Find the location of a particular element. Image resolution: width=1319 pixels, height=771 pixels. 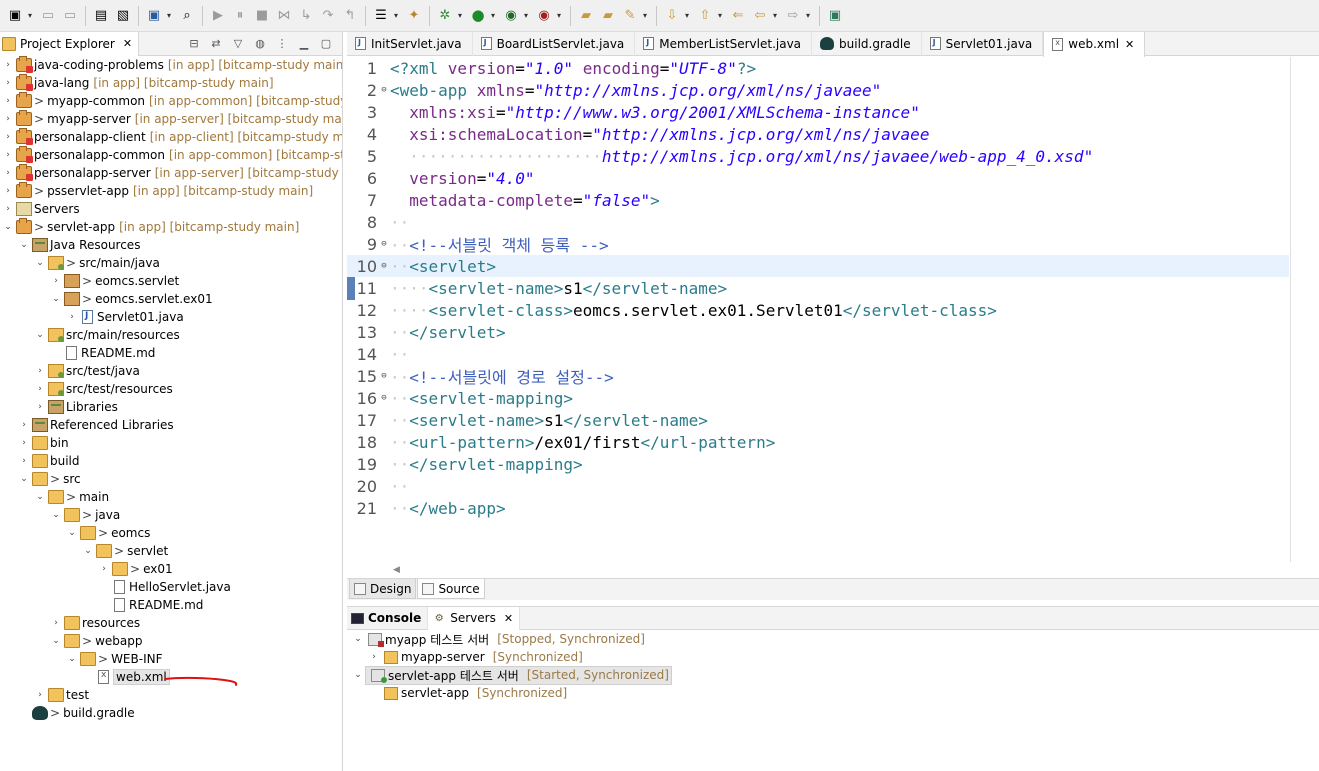

code-line: 11 ····<servlet-name>s1</servlet-name> is located at coordinates (818, 288).